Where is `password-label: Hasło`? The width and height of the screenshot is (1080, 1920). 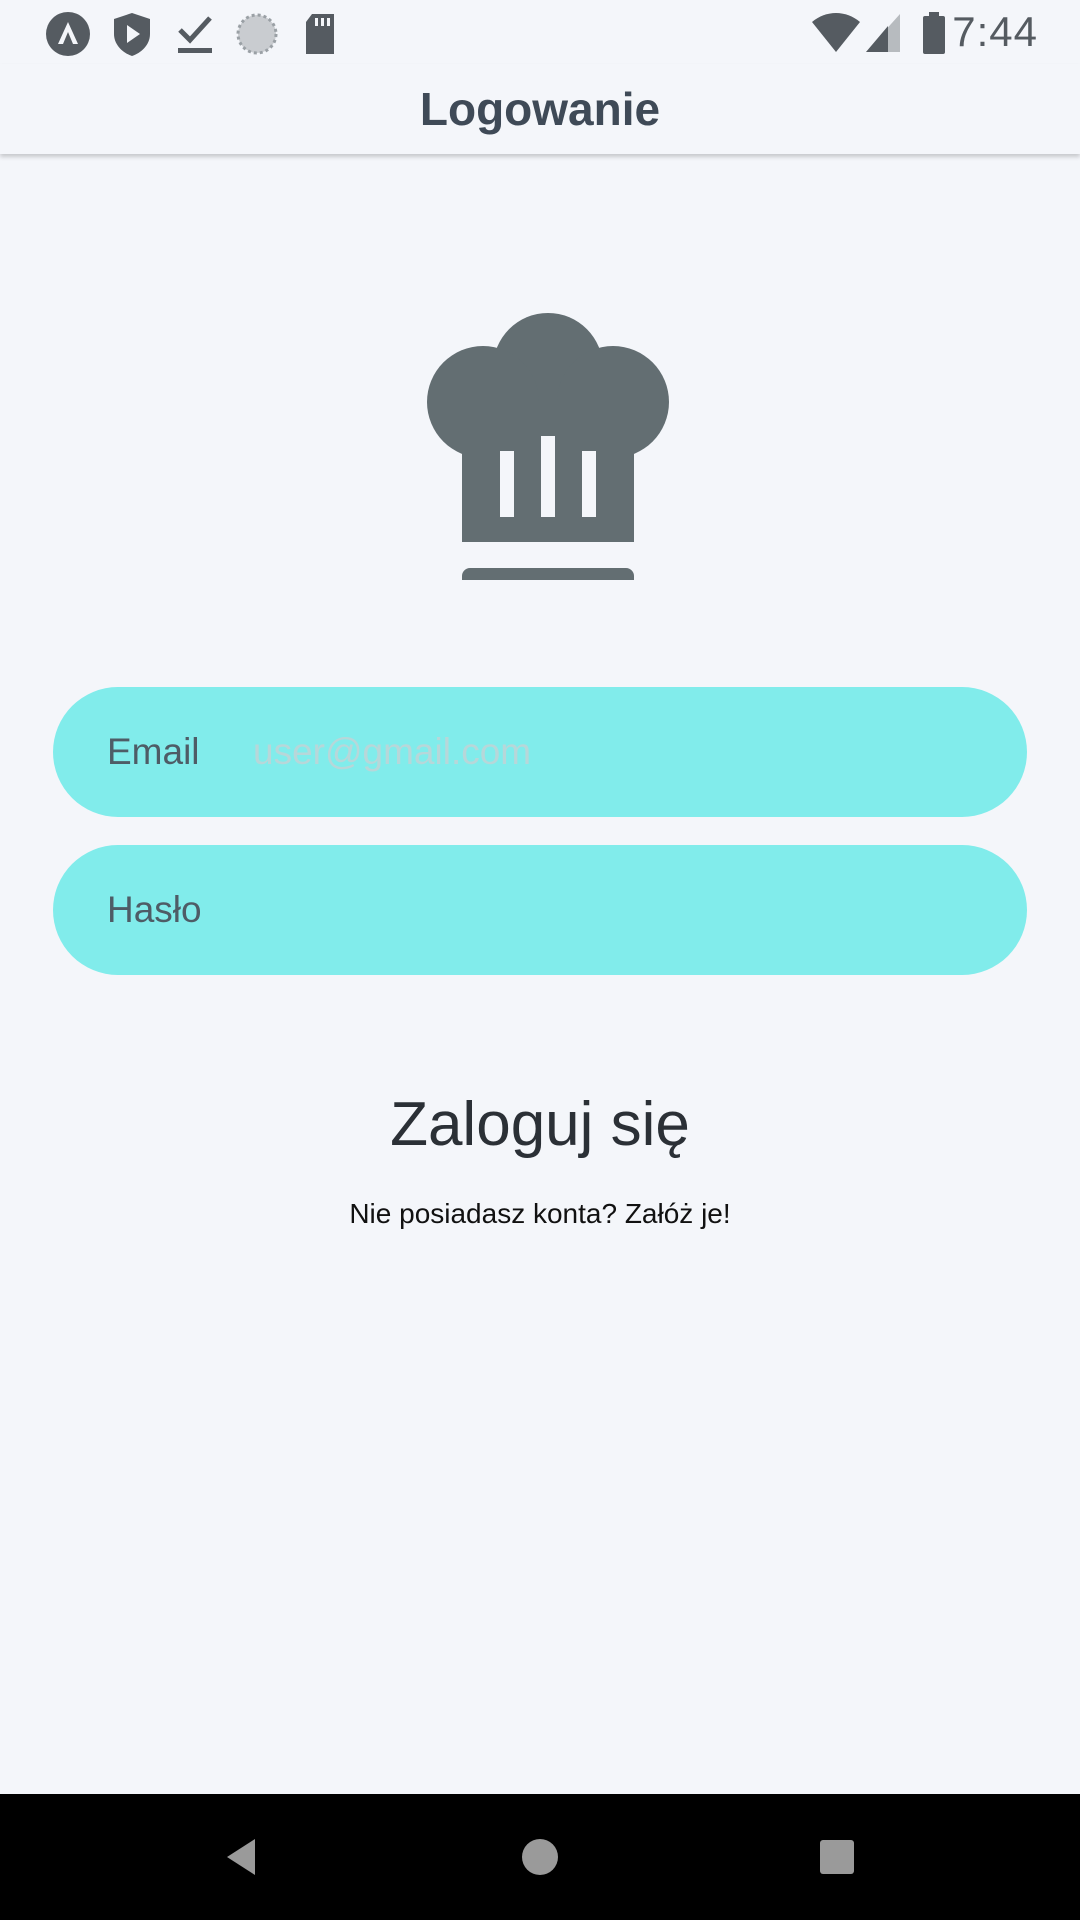 password-label: Hasło is located at coordinates (154, 909).